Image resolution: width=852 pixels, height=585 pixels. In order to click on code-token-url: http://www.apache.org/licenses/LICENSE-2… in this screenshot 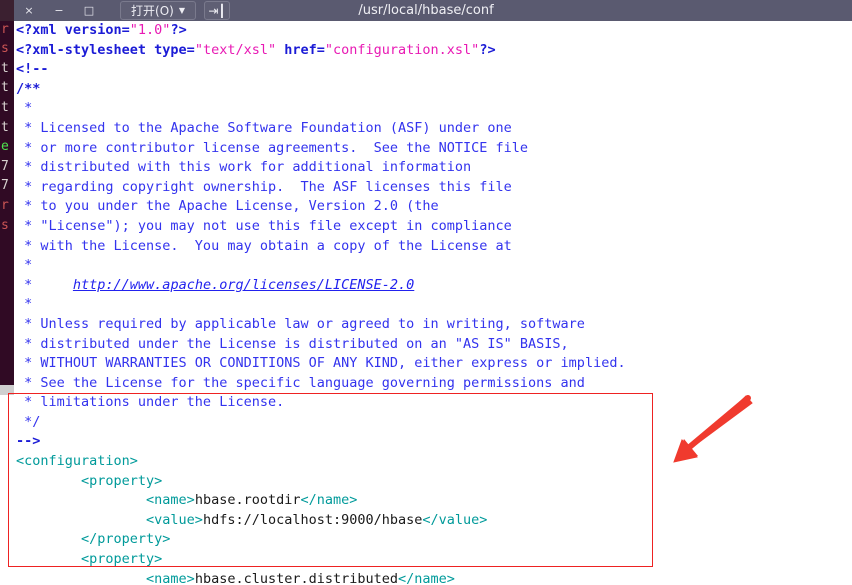, I will do `click(243, 284)`.